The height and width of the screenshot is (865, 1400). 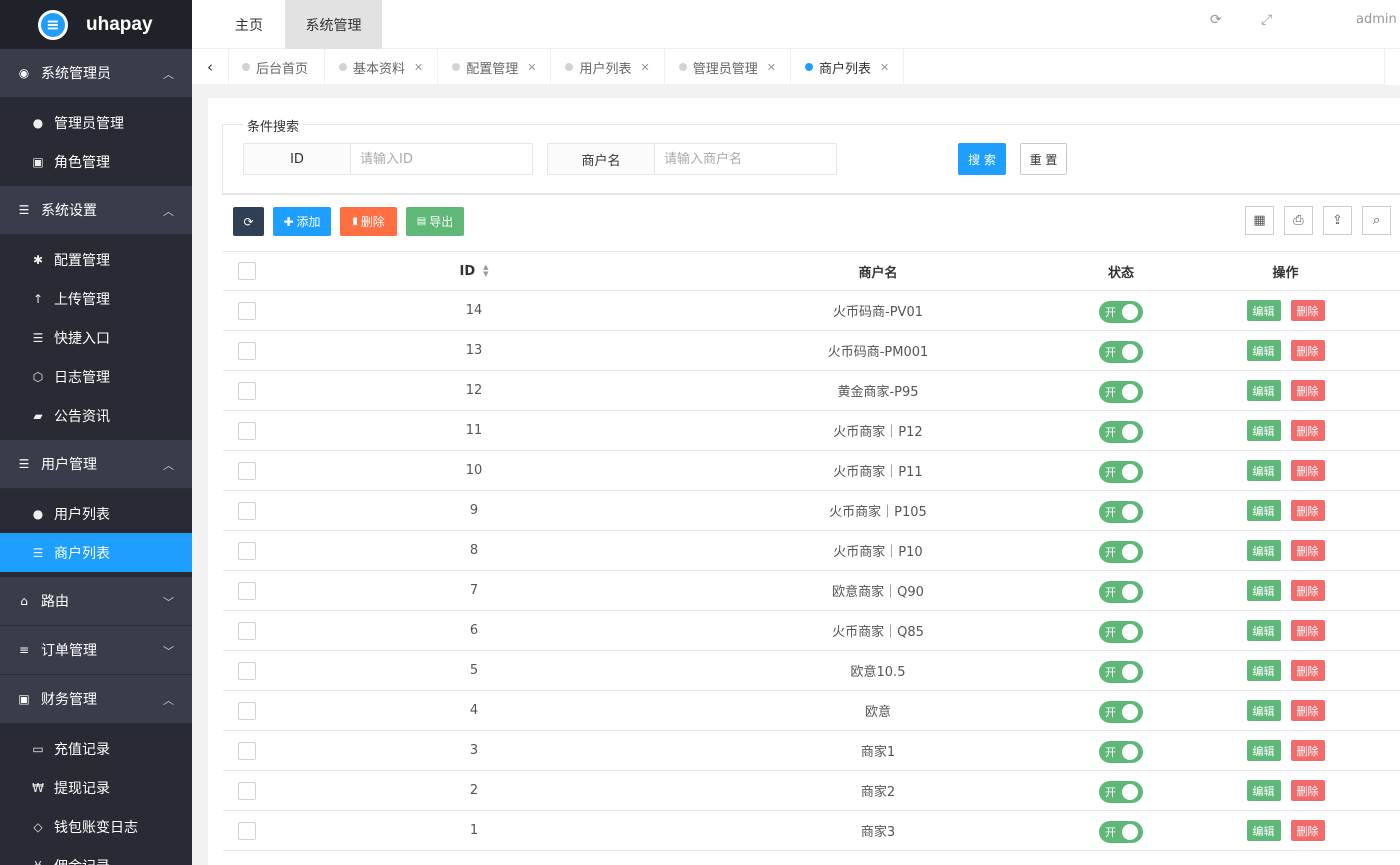 I want to click on id-input, so click(x=441, y=159).